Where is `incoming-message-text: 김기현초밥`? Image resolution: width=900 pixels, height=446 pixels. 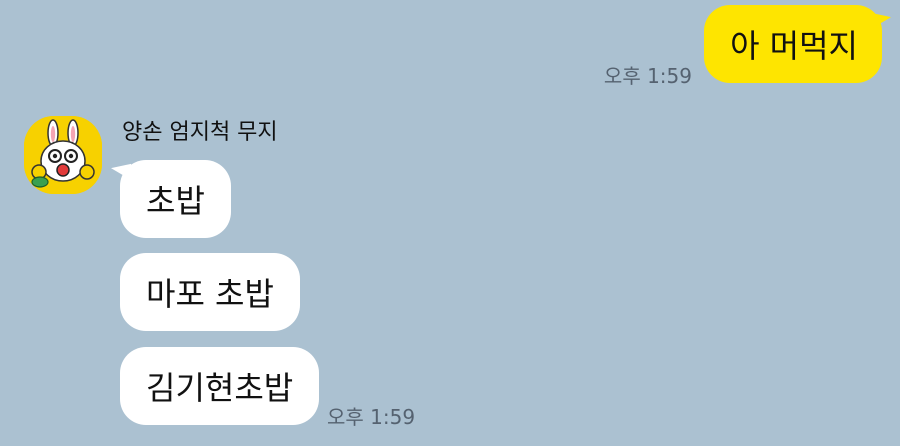
incoming-message-text: 김기현초밥 is located at coordinates (220, 388).